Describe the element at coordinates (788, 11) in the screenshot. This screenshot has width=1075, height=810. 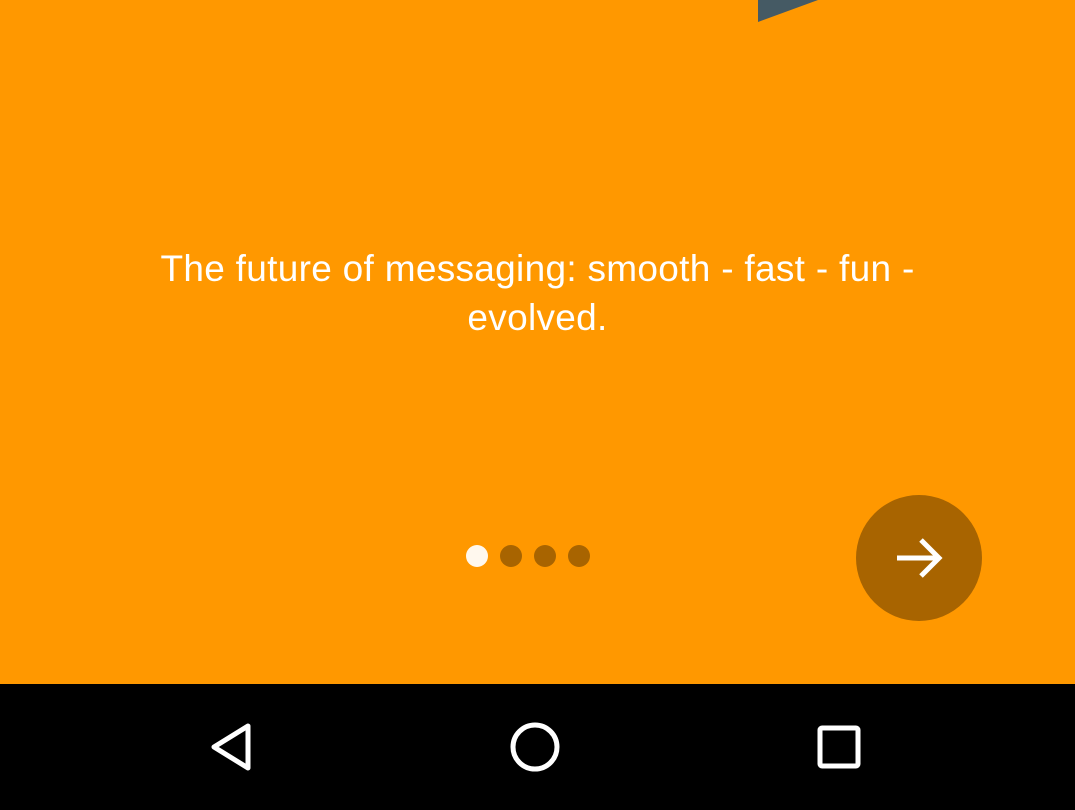
I see `decorative-corner-shape` at that location.